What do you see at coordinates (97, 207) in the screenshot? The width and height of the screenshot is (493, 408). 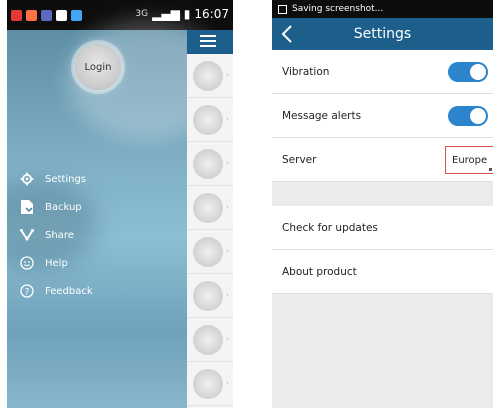 I see `menu-item-backup: Backup` at bounding box center [97, 207].